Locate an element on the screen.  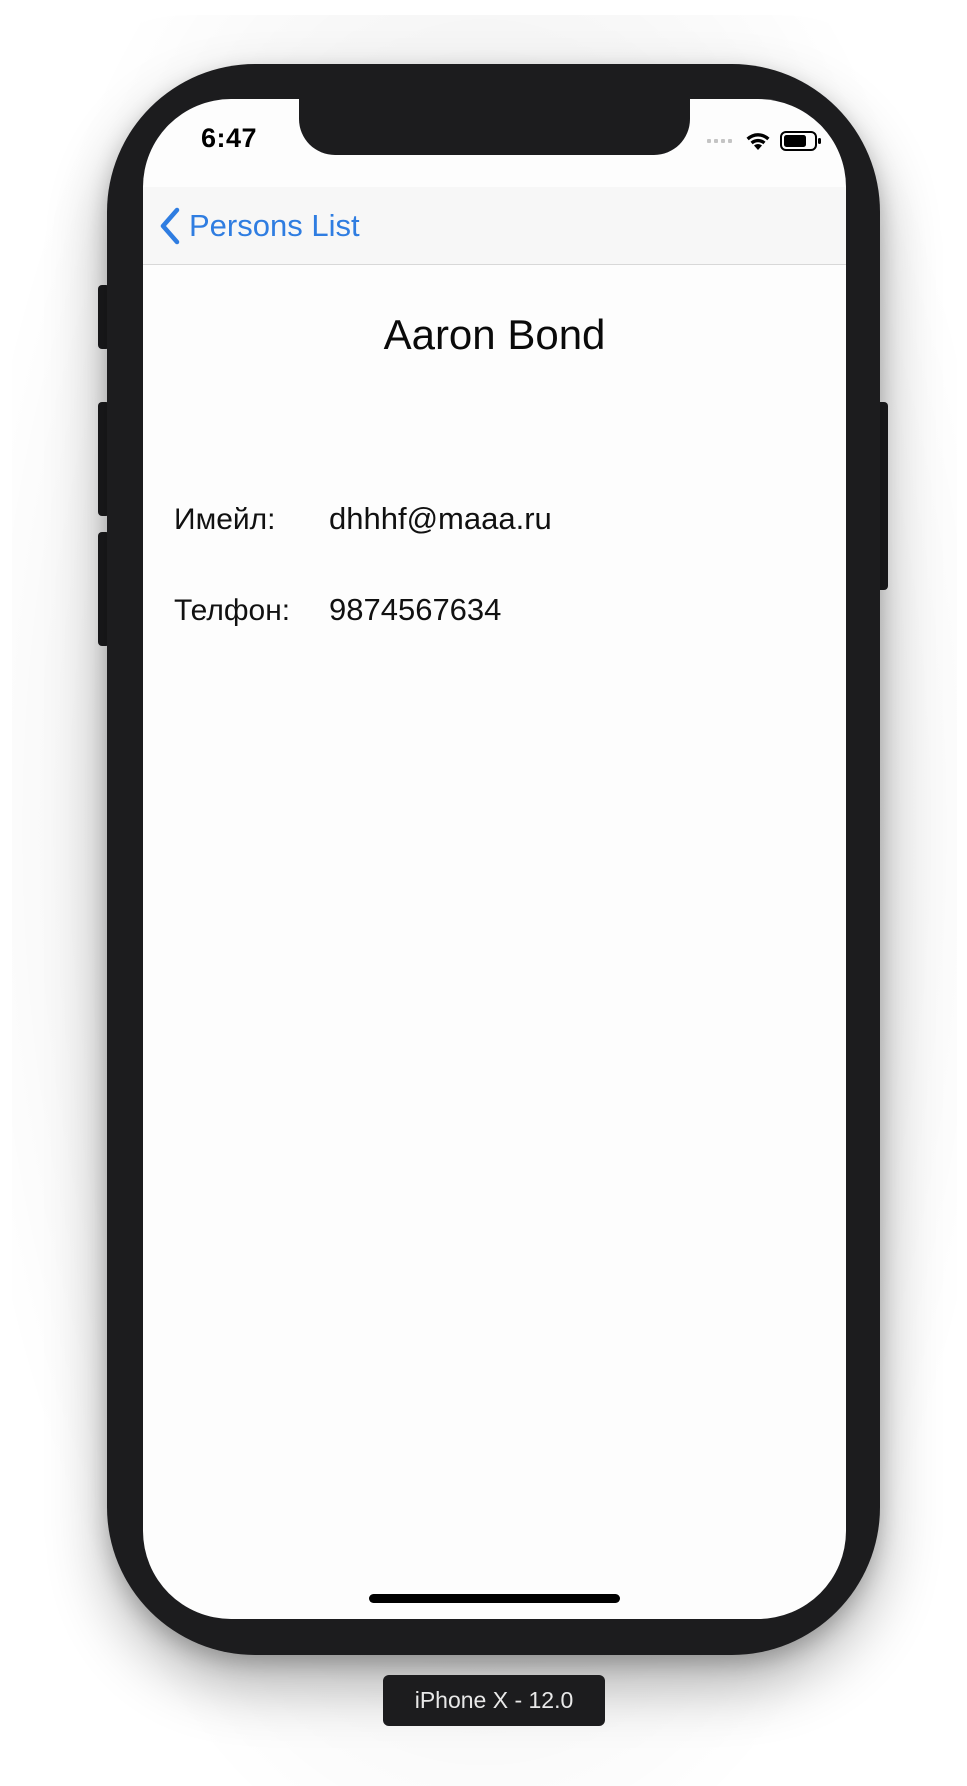
status-time: 6:47 is located at coordinates (229, 138).